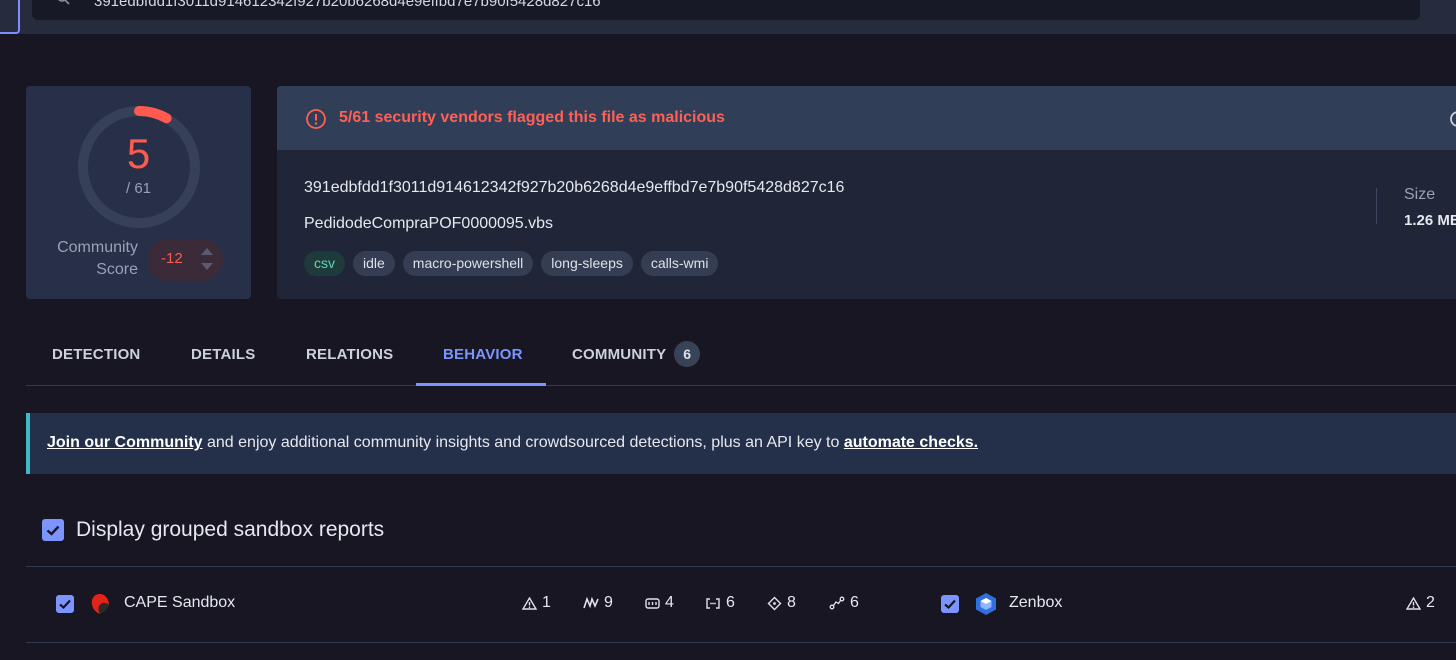 Image resolution: width=1456 pixels, height=660 pixels. Describe the element at coordinates (837, 603) in the screenshot. I see `graph-icon` at that location.